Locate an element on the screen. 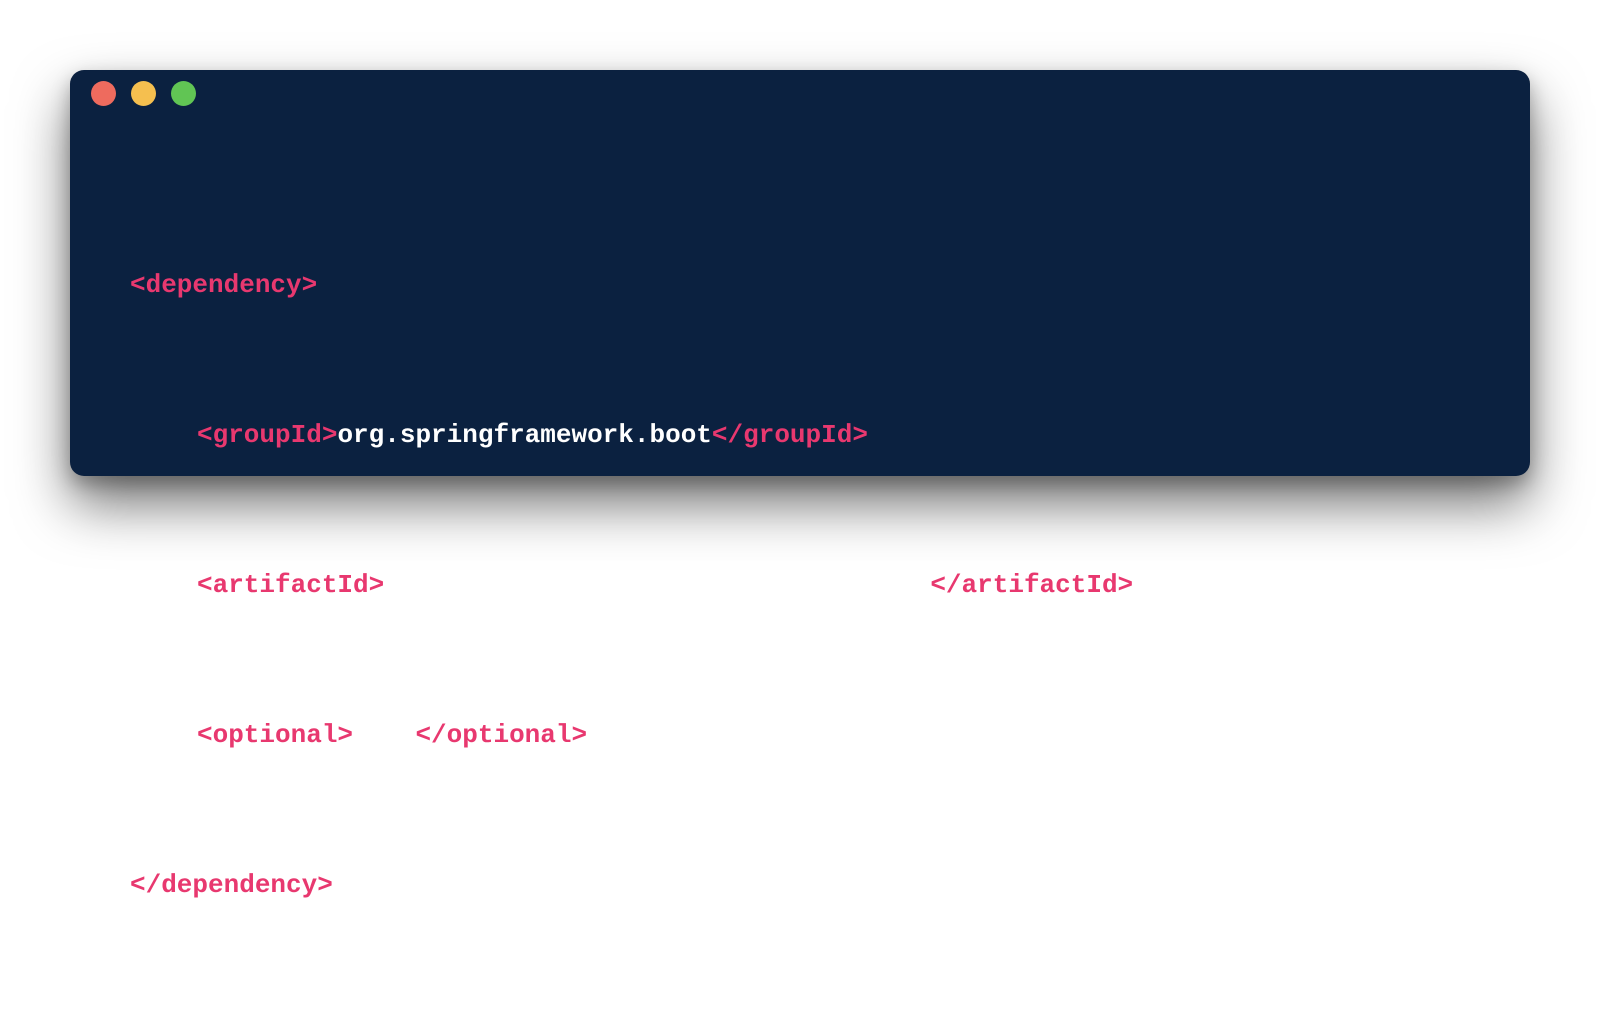  code-line-dependency-close: </dependency> is located at coordinates (631, 885).